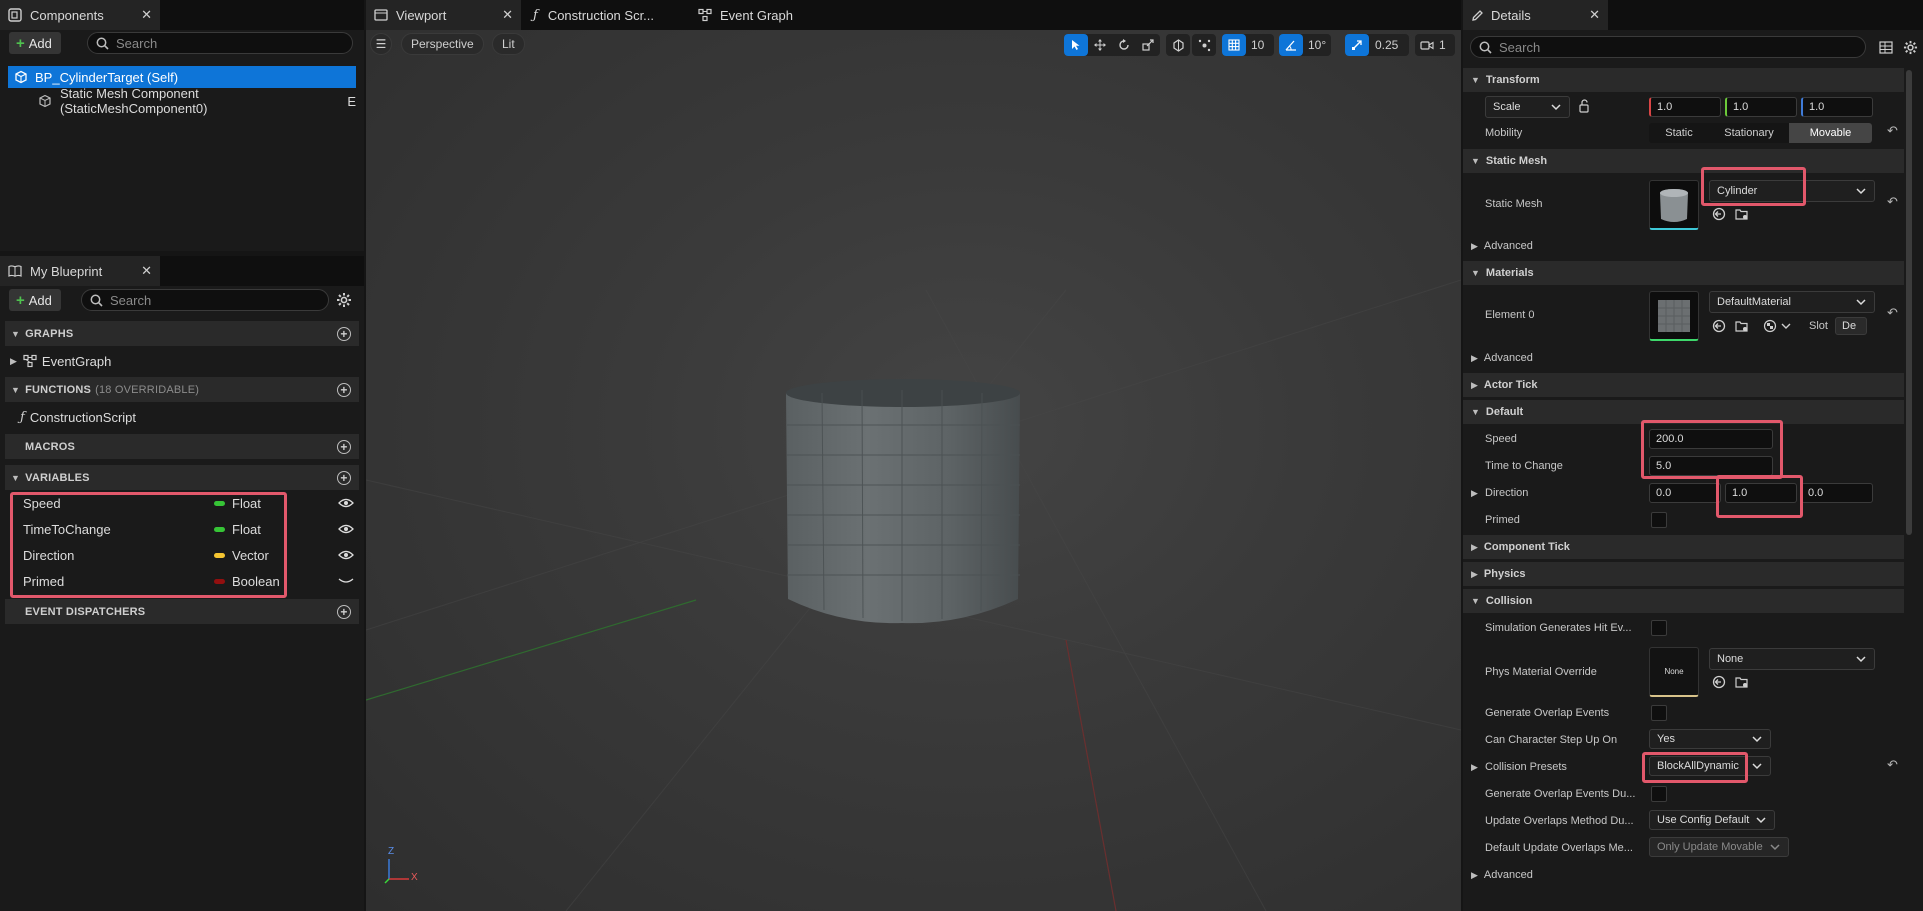 Image resolution: width=1923 pixels, height=911 pixels. I want to click on material-dropdown: DefaultMaterial, so click(1792, 302).